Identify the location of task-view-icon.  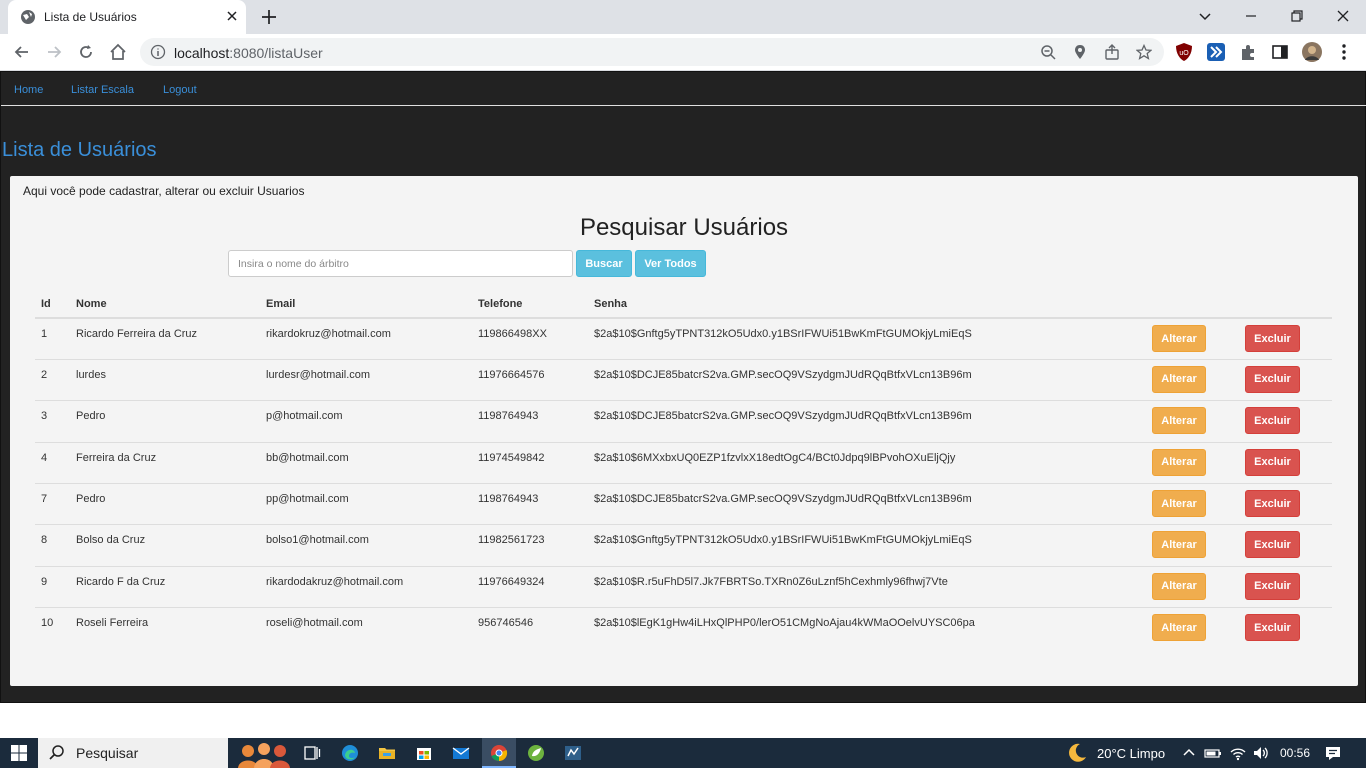
(312, 753).